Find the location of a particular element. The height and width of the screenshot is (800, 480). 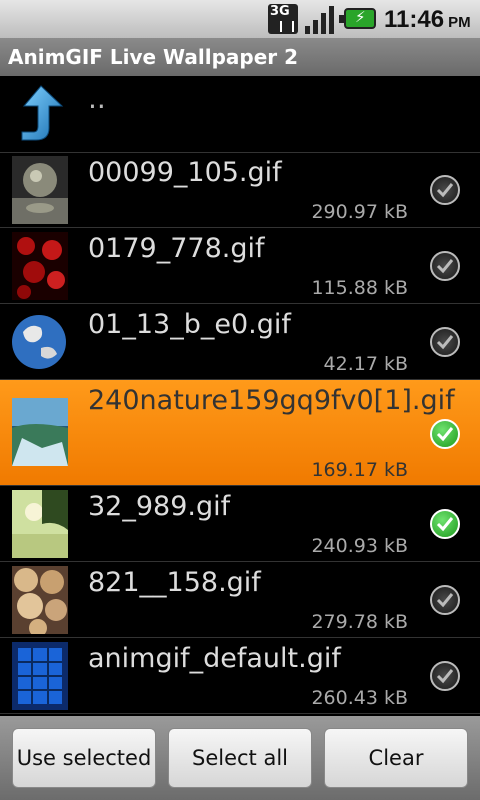

file-size: 240.93 kB is located at coordinates (359, 546).